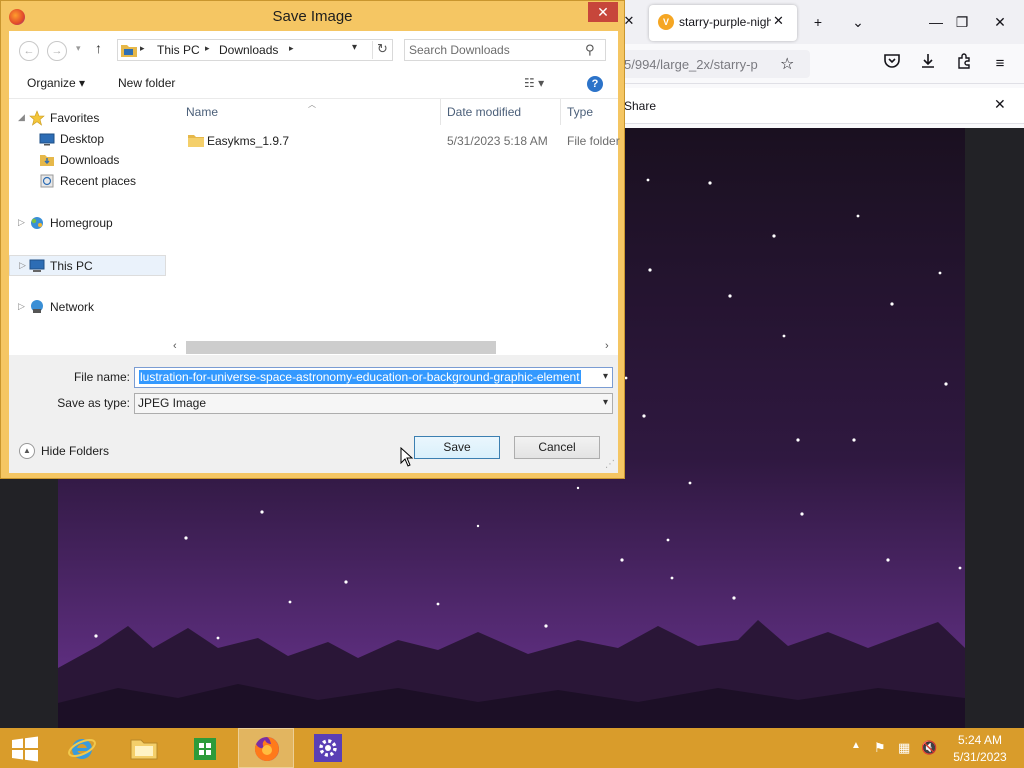 The width and height of the screenshot is (1024, 768). I want to click on address-bar: ▸ This PC ▸ Downloads ▸ ▾ ↻, so click(255, 50).